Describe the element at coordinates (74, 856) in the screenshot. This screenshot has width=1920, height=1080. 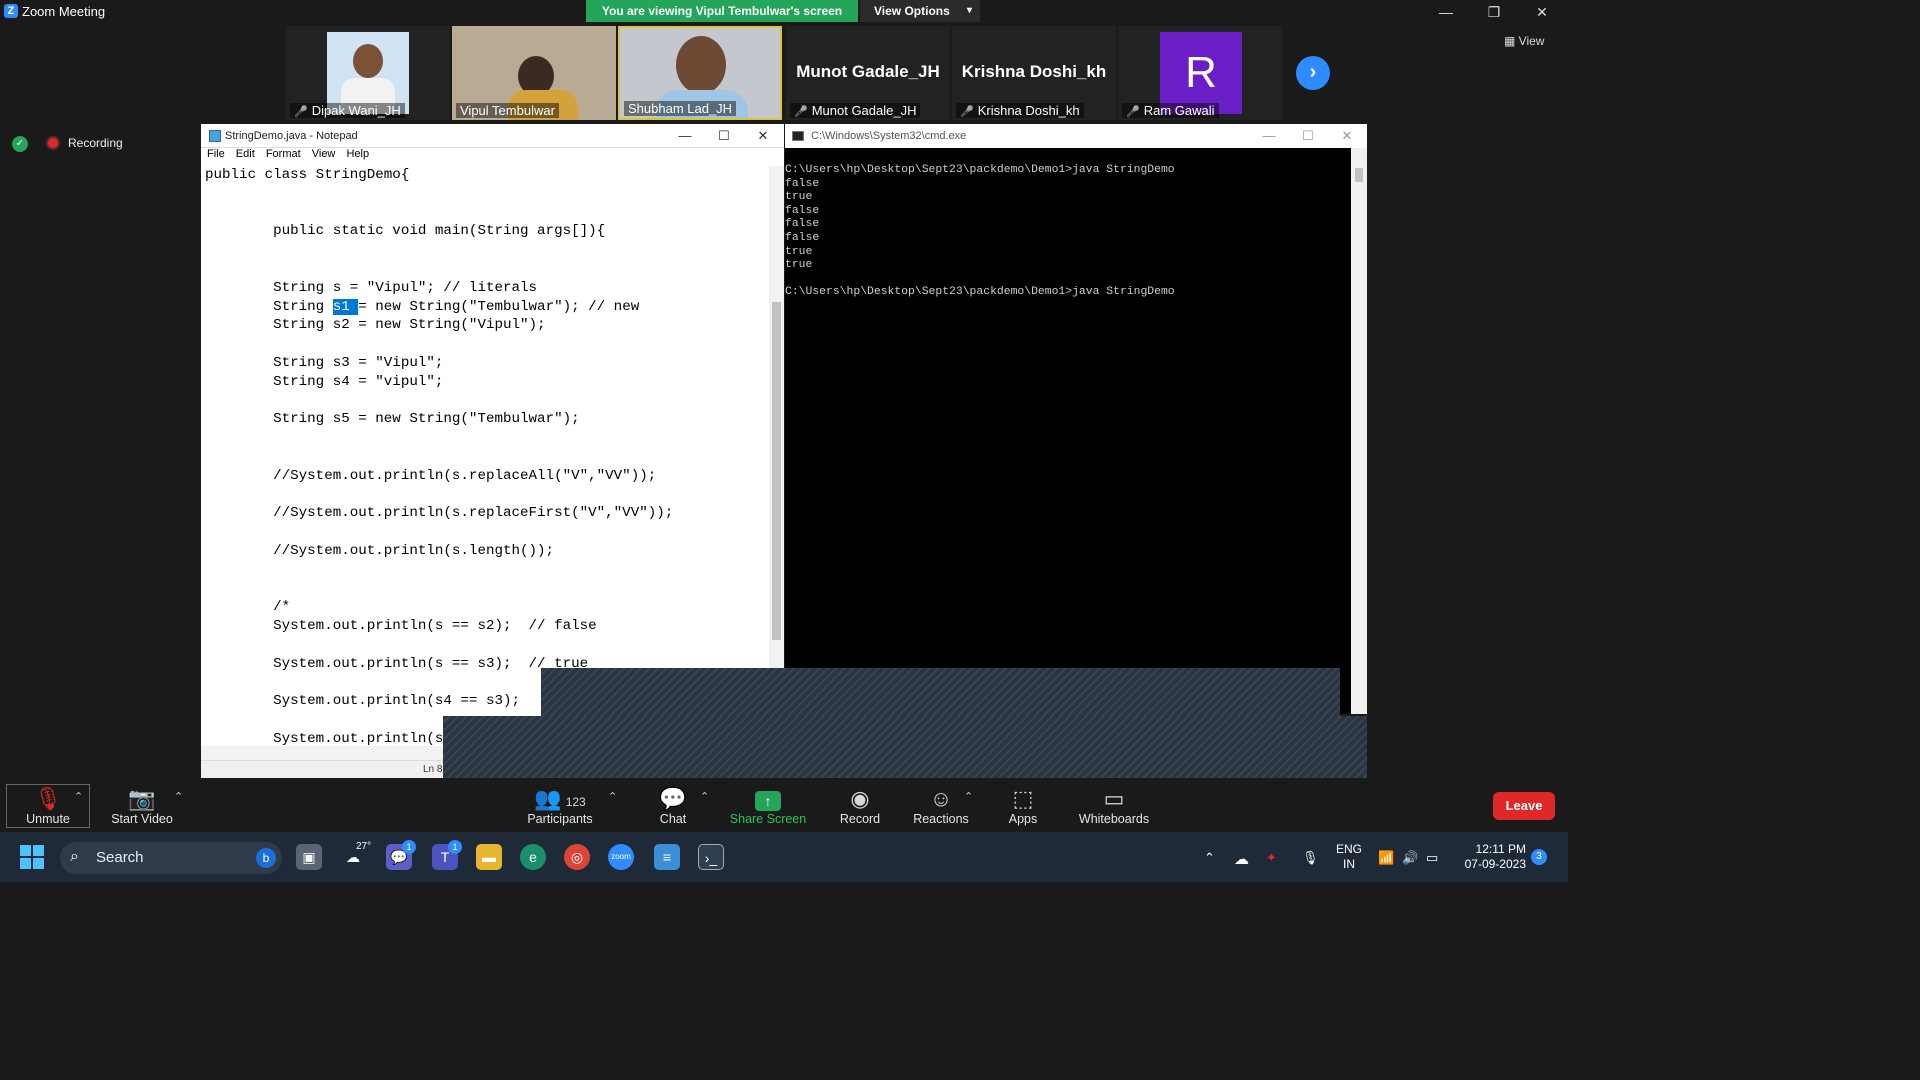
I see `search-icon: ⌕` at that location.